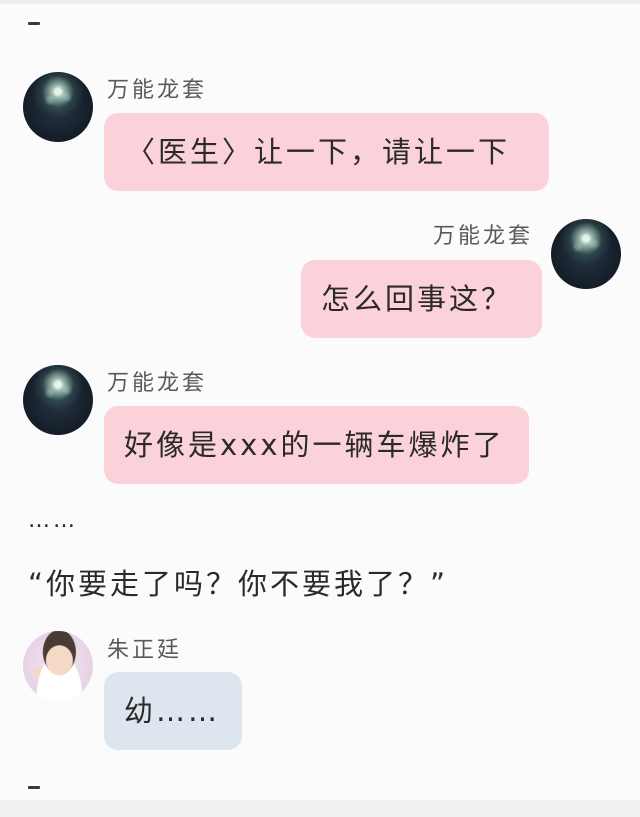  Describe the element at coordinates (417, 299) in the screenshot. I see `message-text: 怎么回事这？` at that location.